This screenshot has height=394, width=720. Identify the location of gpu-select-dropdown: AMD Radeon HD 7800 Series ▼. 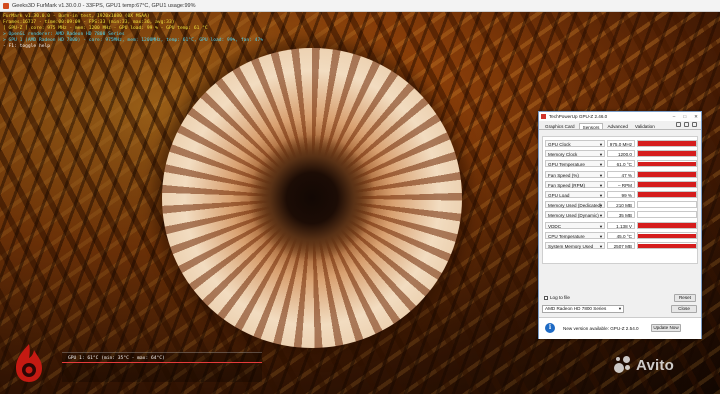
(583, 309).